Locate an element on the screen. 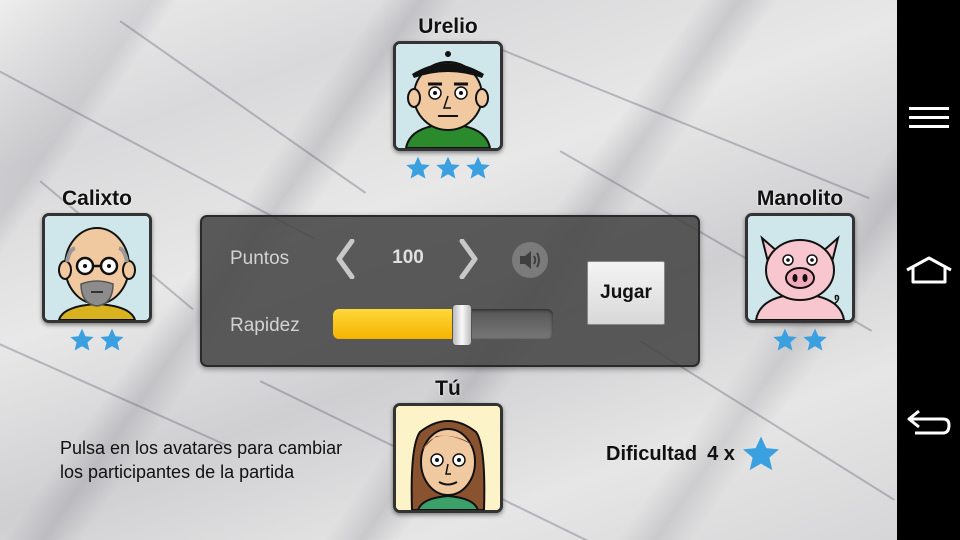 This screenshot has width=960, height=540. home-icon is located at coordinates (928, 270).